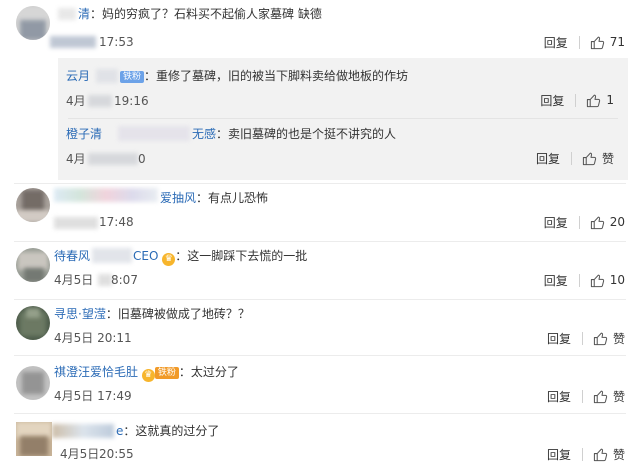 This screenshot has width=640, height=467. Describe the element at coordinates (76, 101) in the screenshot. I see `sub-reply-time-prefix: 4月` at that location.